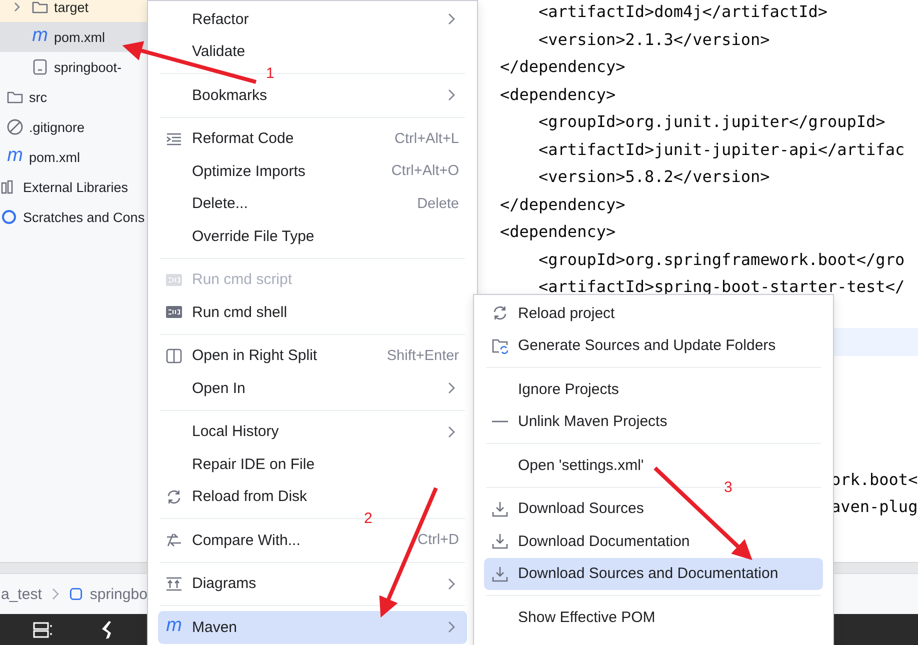  I want to click on menu-item: Delete... Delete, so click(312, 204).